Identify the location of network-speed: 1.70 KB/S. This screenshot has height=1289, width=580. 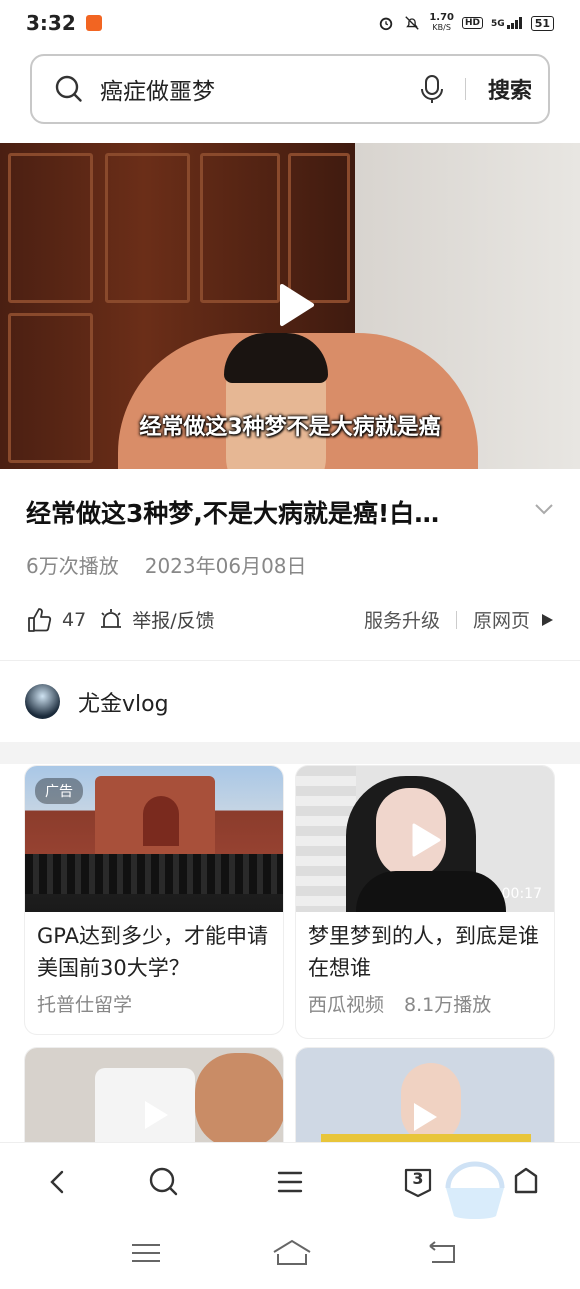
(441, 23).